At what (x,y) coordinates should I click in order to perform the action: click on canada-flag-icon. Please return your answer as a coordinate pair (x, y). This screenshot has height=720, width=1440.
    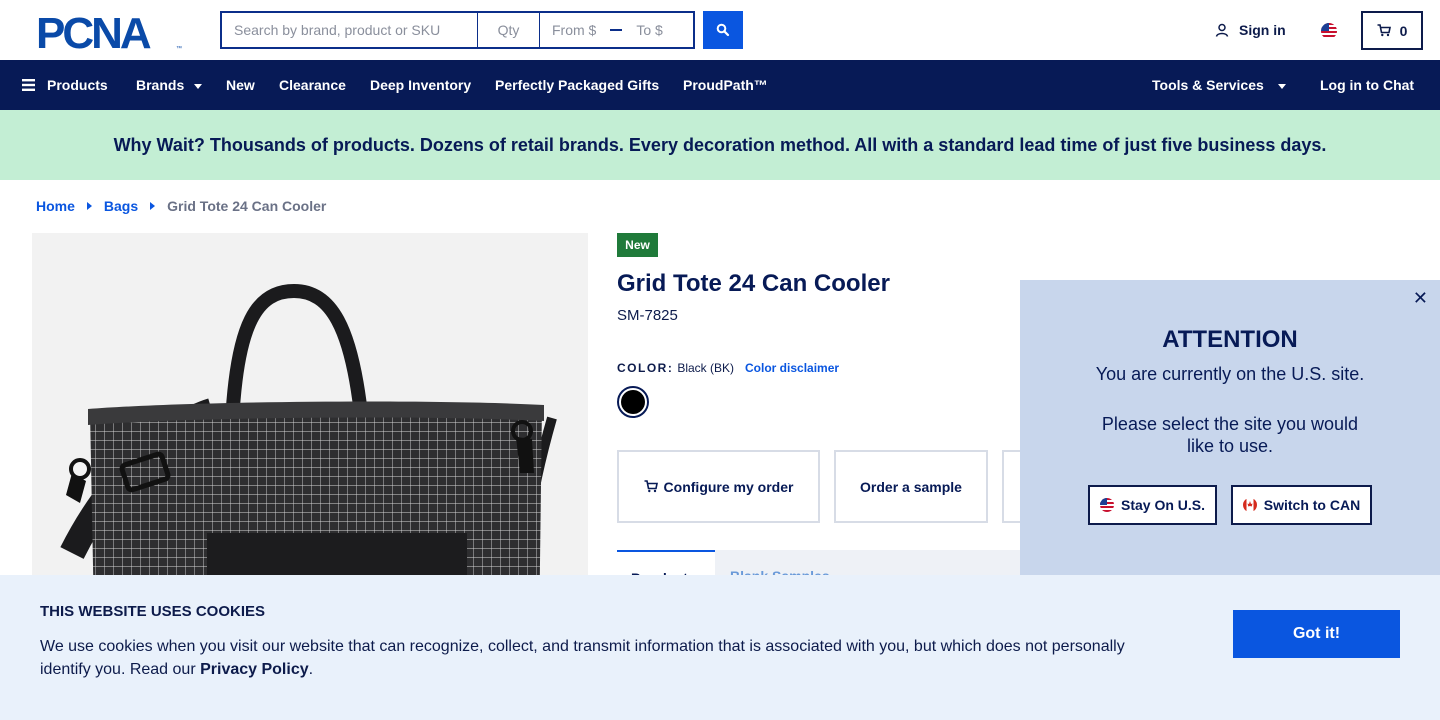
    Looking at the image, I should click on (1249, 505).